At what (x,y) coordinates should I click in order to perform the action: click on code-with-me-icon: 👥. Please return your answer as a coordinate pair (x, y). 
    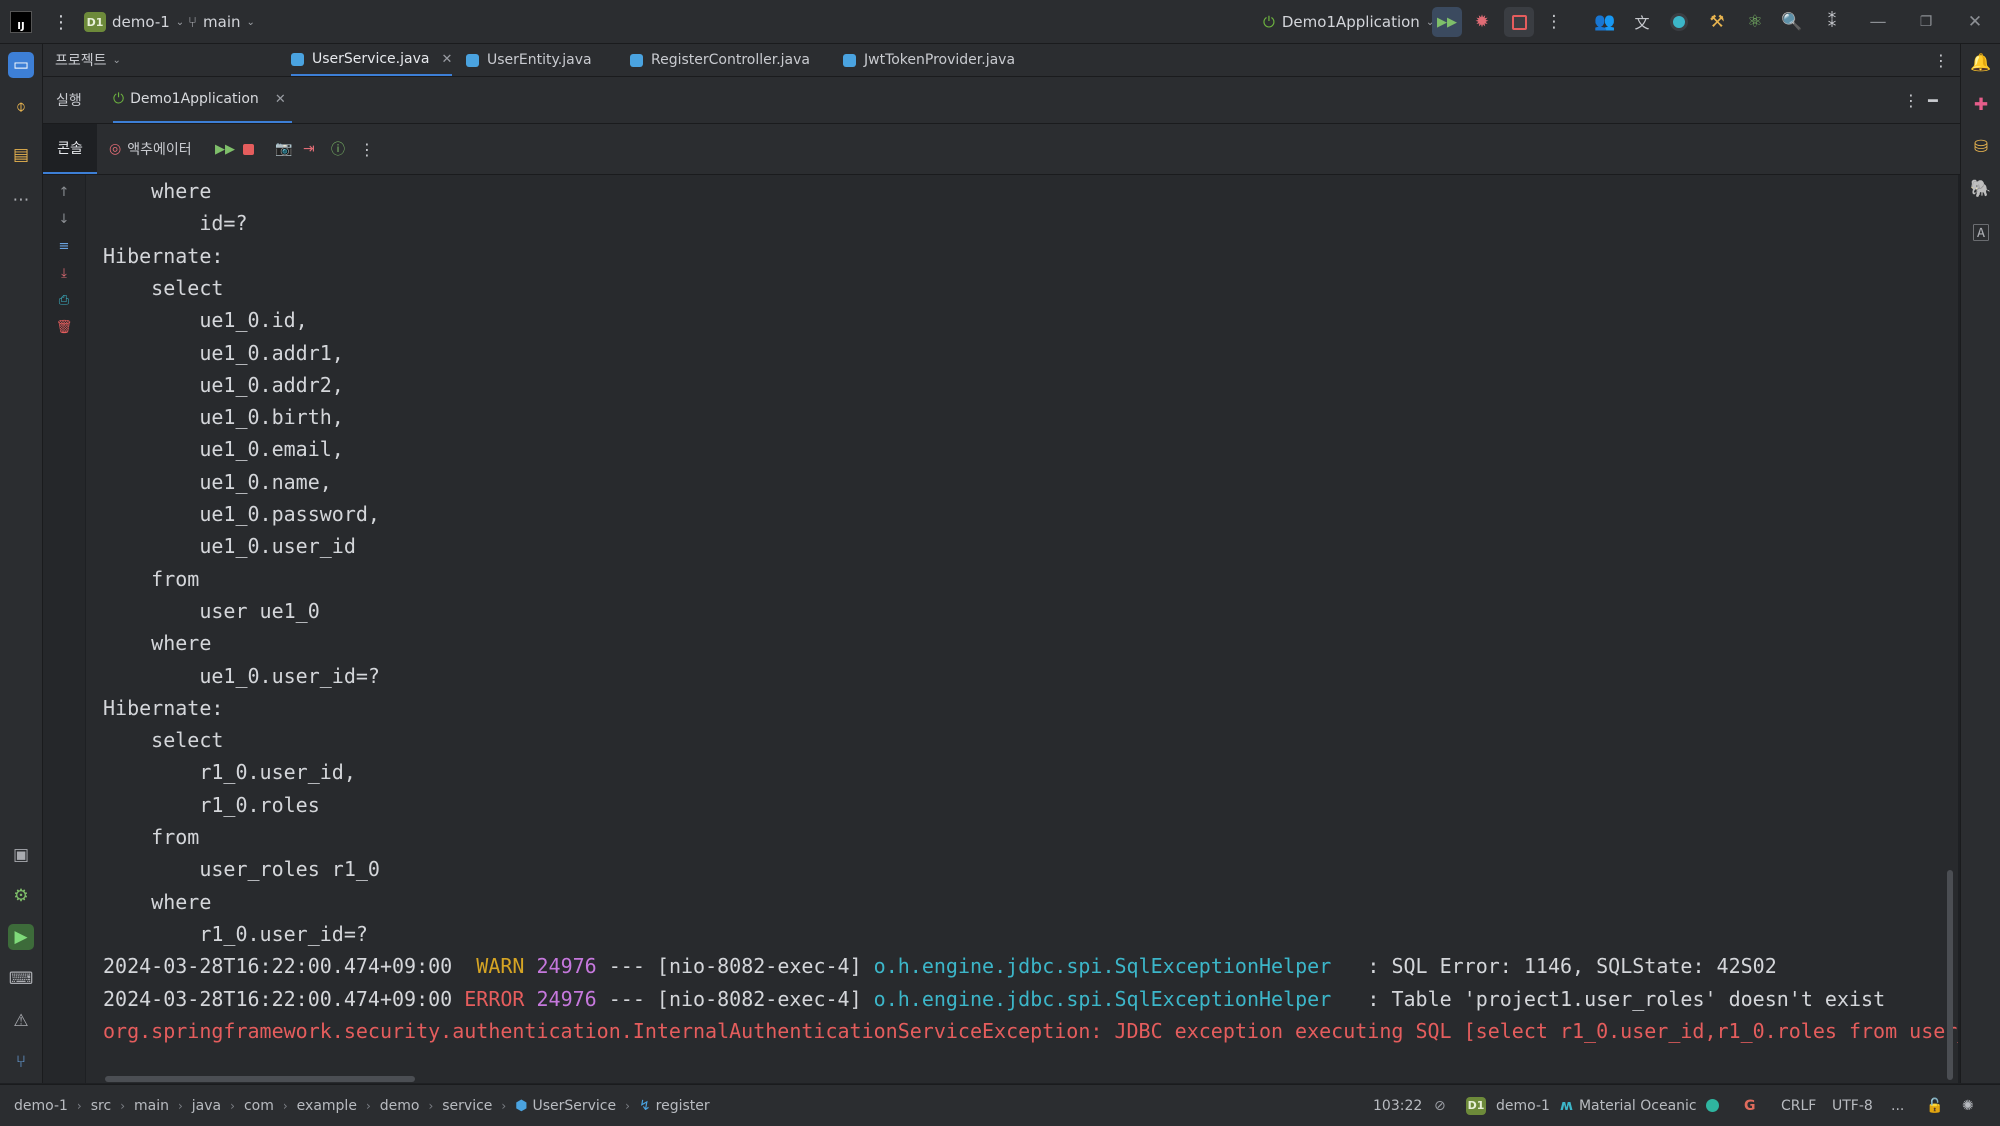
    Looking at the image, I should click on (1605, 22).